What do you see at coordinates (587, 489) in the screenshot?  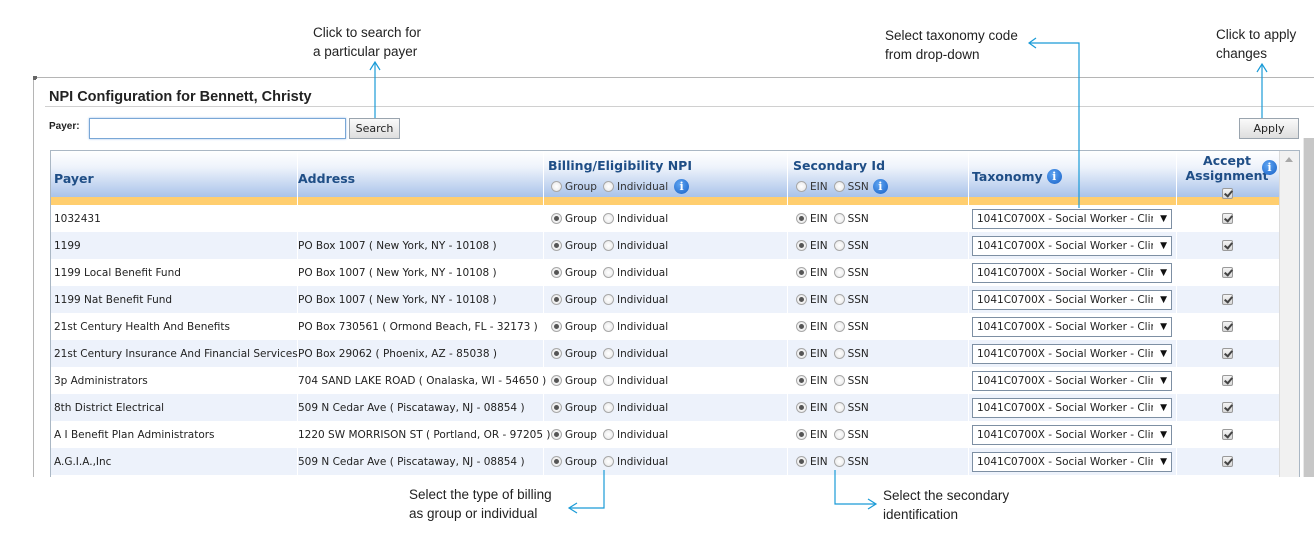 I see `arrow-billing-line` at bounding box center [587, 489].